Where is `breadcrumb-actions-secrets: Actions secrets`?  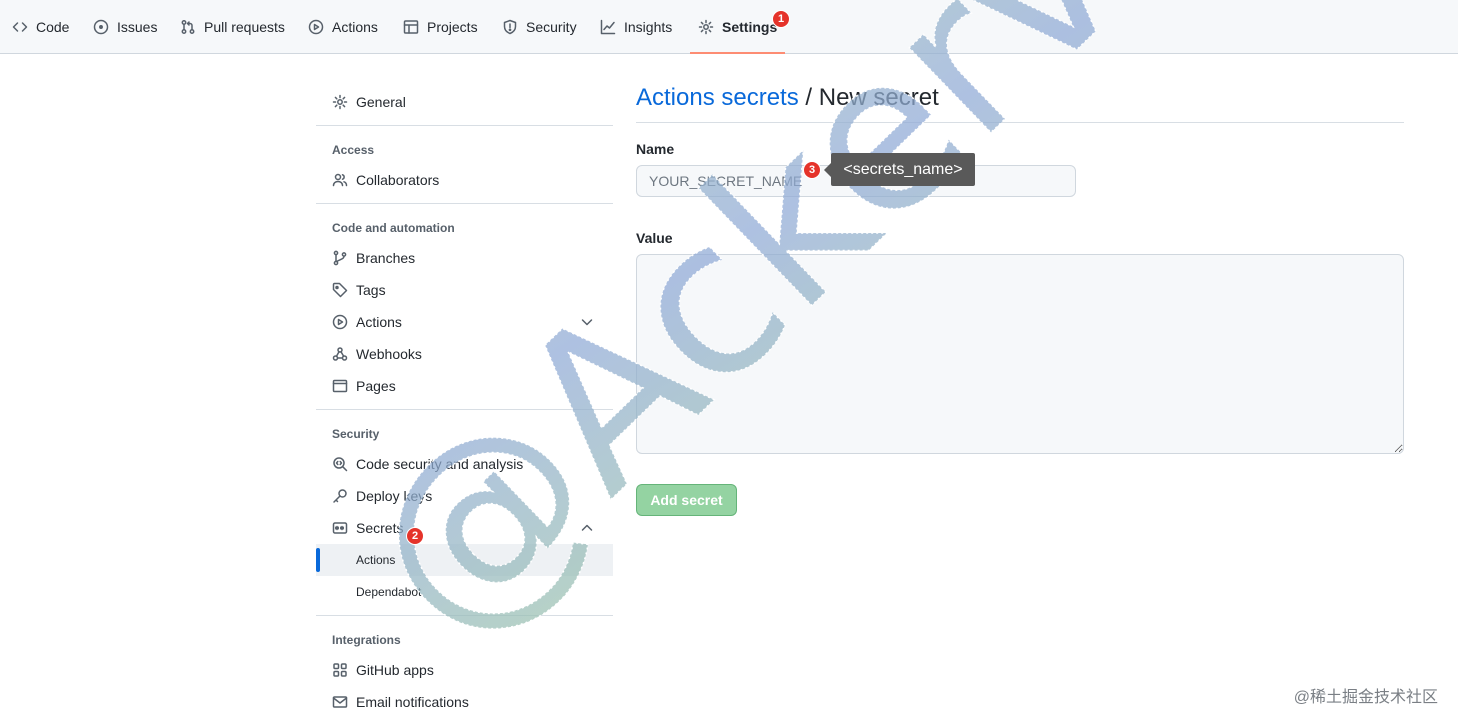
breadcrumb-actions-secrets: Actions secrets is located at coordinates (717, 97).